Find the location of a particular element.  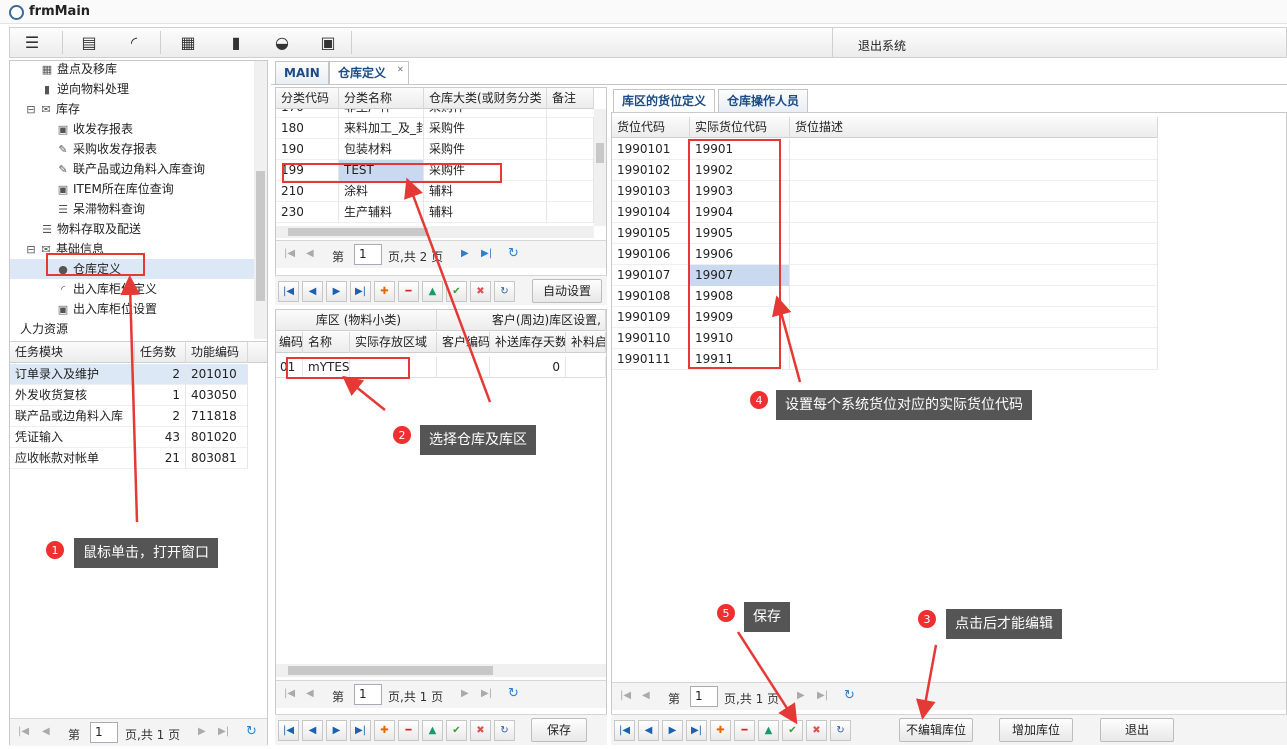

arrow-2a is located at coordinates (448, 290).